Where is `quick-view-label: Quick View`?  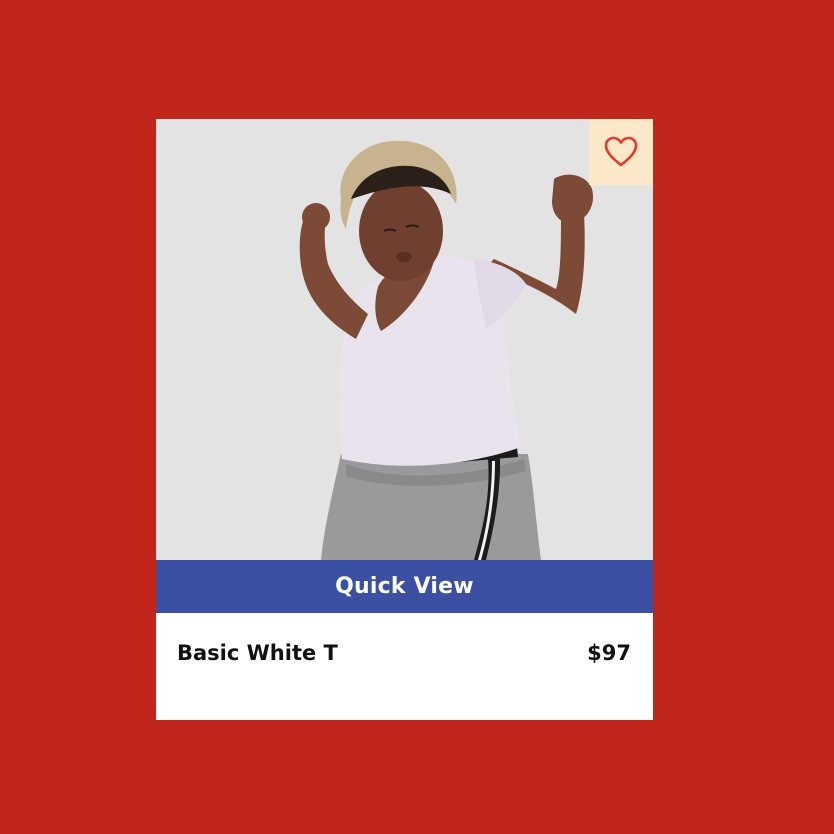
quick-view-label: Quick View is located at coordinates (404, 586).